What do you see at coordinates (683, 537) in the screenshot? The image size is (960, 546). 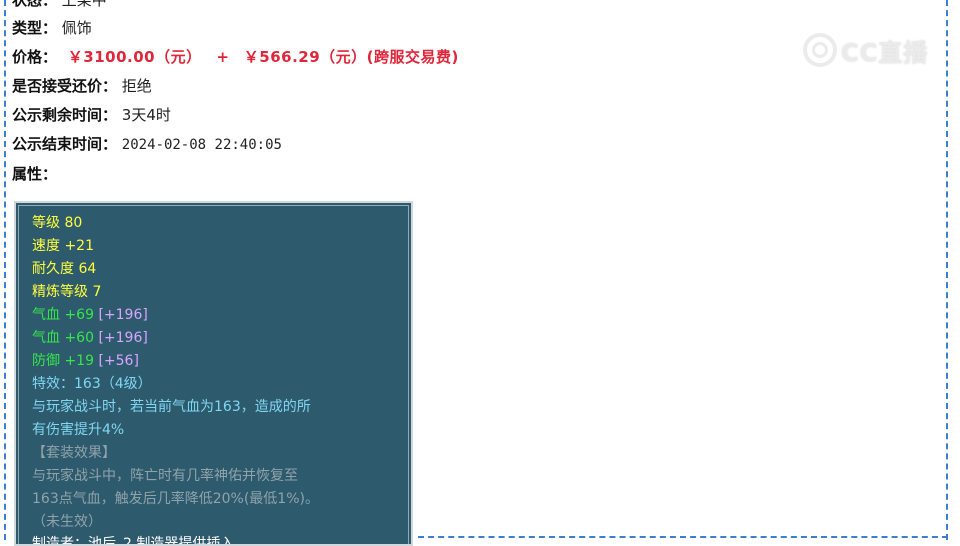 I see `bottom-dashed-border` at bounding box center [683, 537].